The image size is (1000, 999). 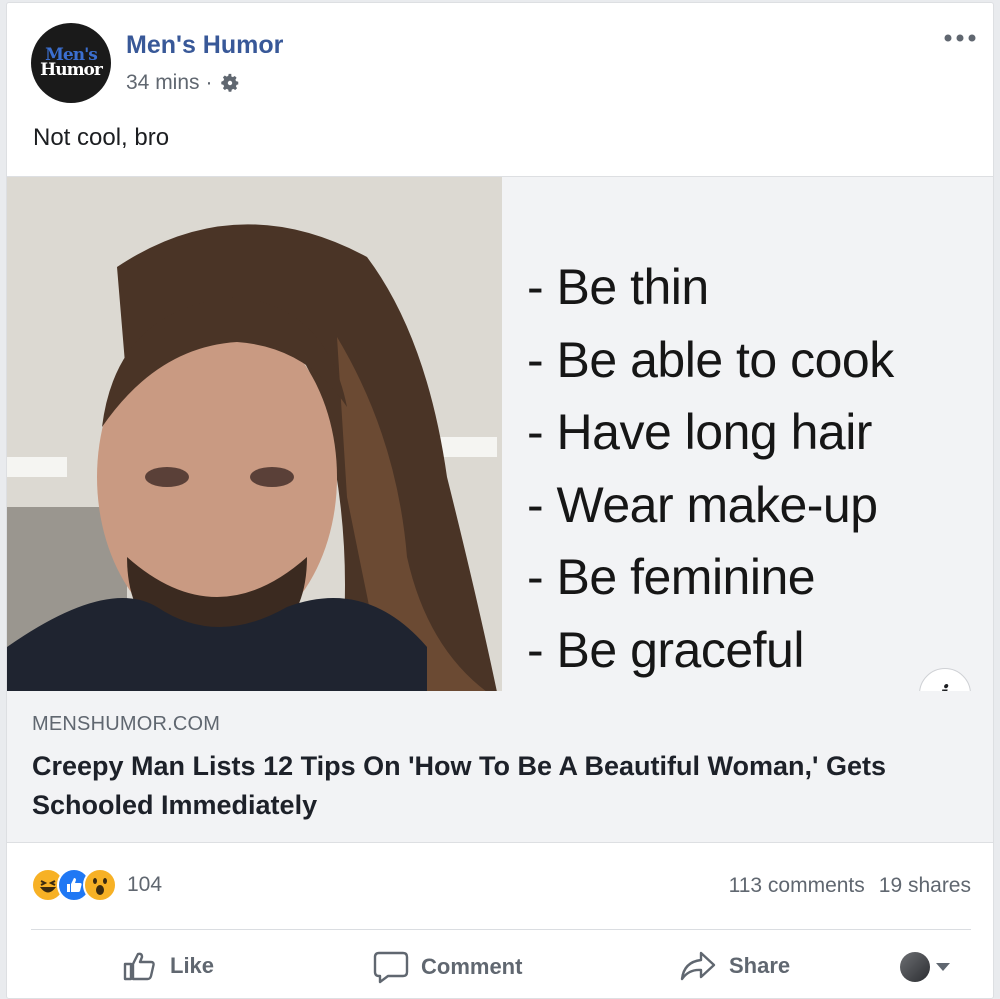 What do you see at coordinates (472, 966) in the screenshot?
I see `comment-label: Comment` at bounding box center [472, 966].